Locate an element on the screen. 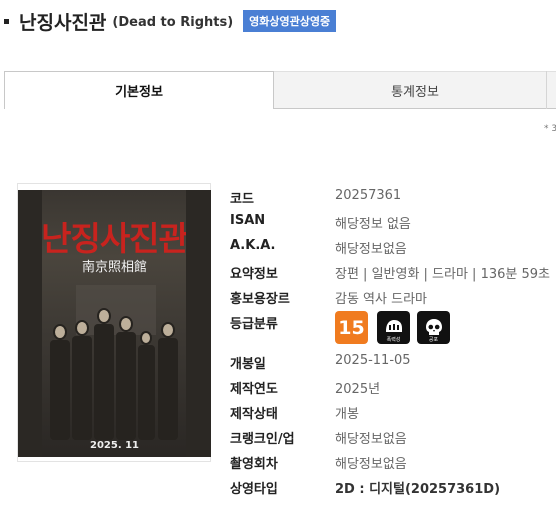 The image size is (556, 507). field-value-shooting-sessions: 해당정보없음 is located at coordinates (371, 464).